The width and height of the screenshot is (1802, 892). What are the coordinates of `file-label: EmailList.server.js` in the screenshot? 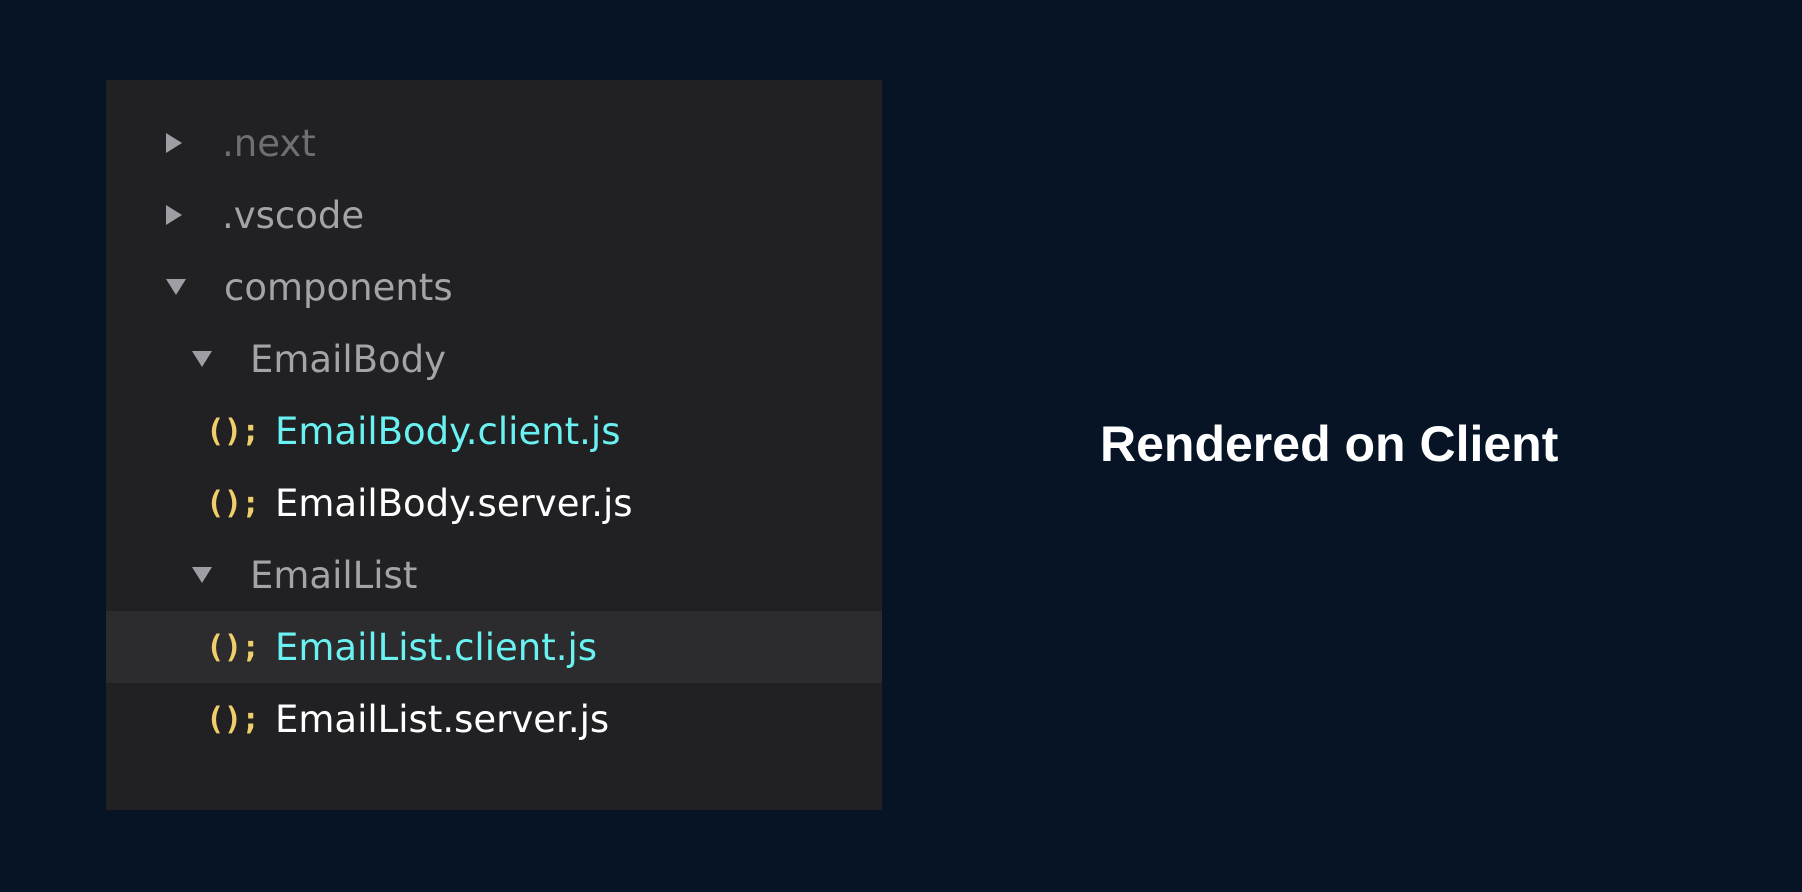 It's located at (442, 719).